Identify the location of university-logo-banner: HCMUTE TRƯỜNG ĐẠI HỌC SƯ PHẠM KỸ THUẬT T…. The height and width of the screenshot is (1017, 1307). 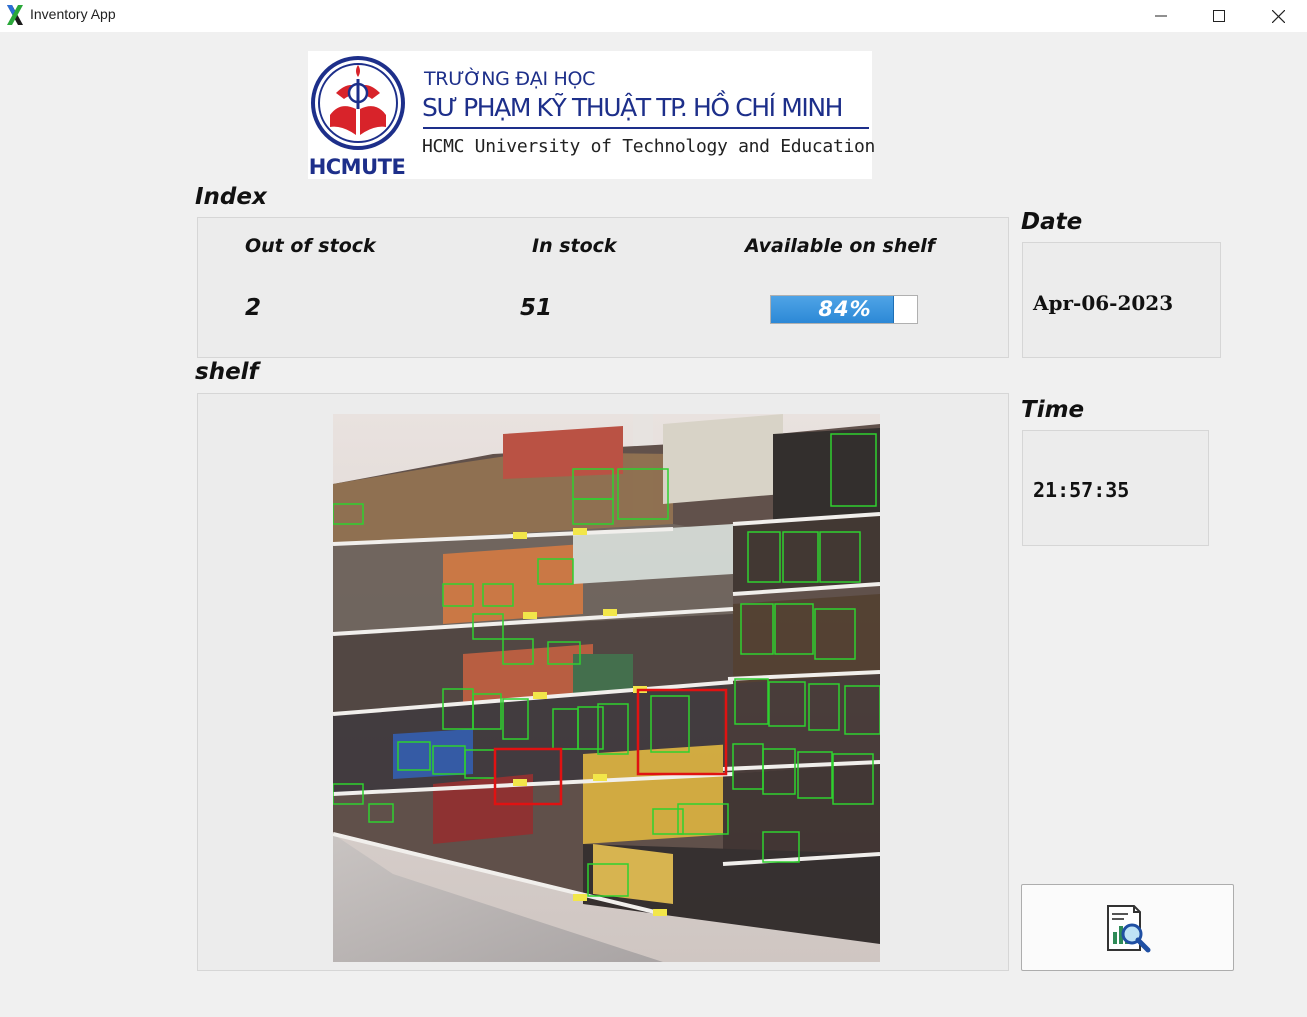
(592, 115).